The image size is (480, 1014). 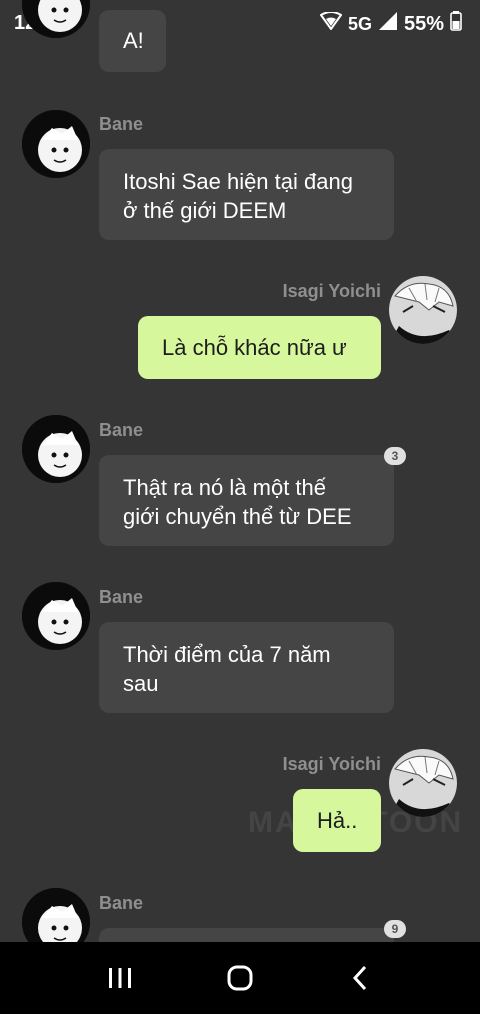 I want to click on wifi-icon, so click(x=331, y=23).